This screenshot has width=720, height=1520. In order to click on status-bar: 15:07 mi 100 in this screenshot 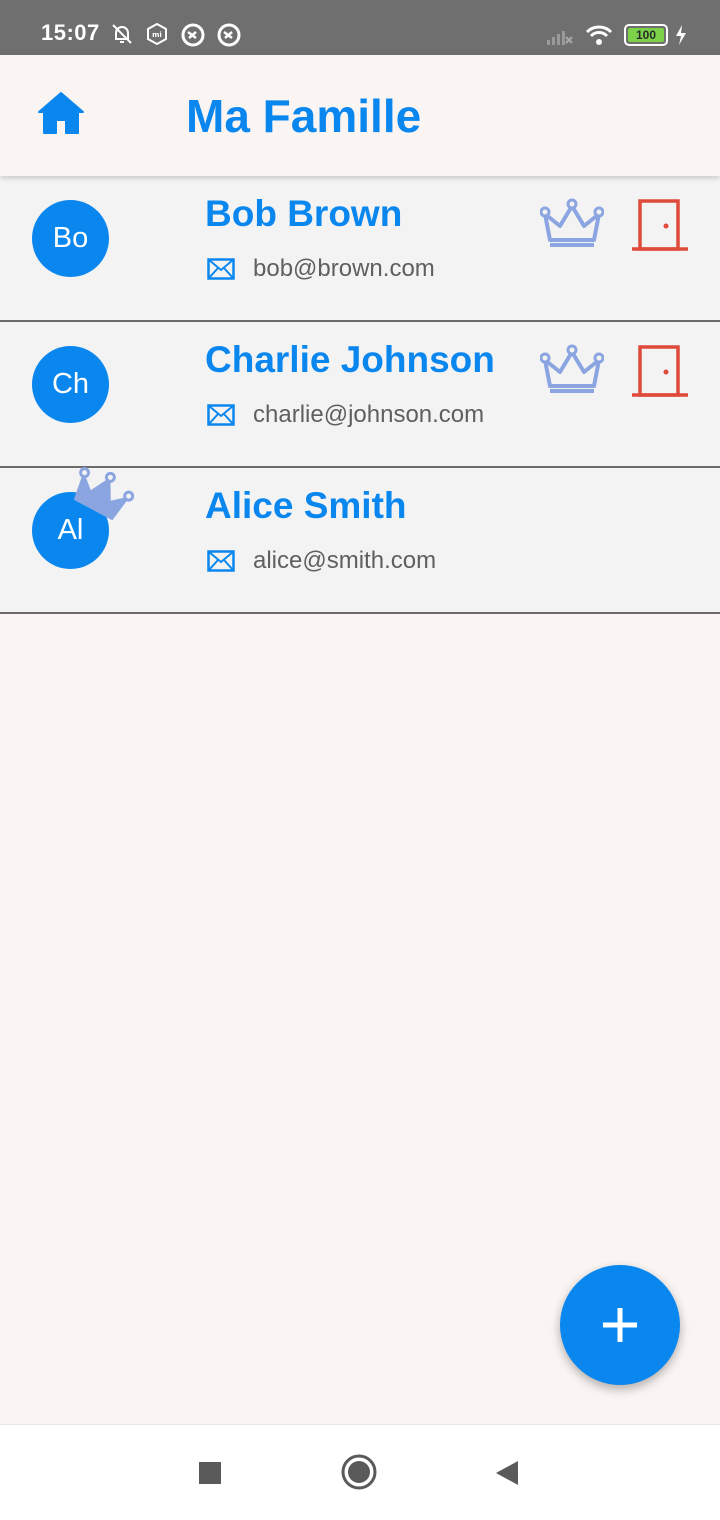, I will do `click(360, 27)`.